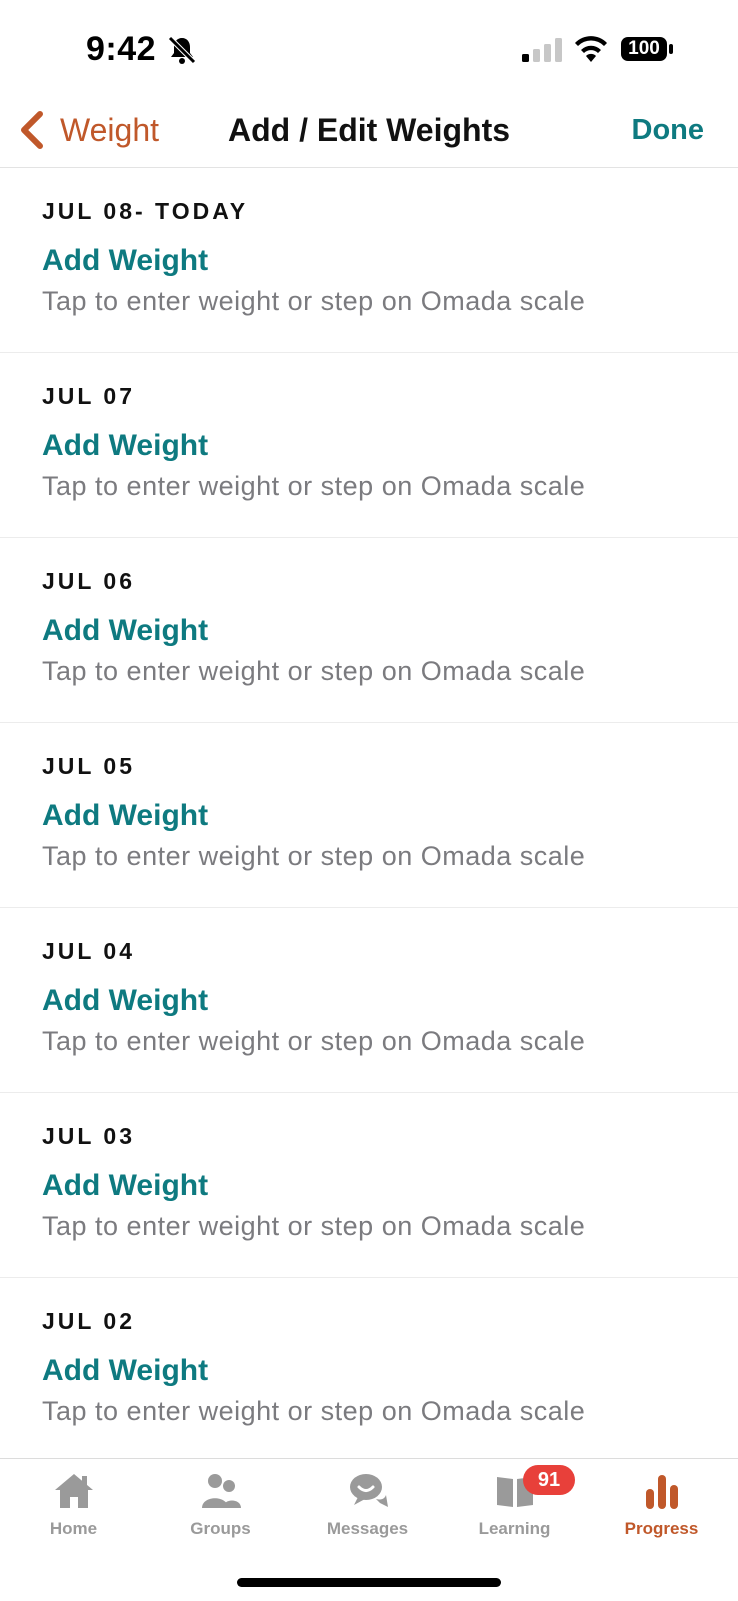 The width and height of the screenshot is (738, 1601). What do you see at coordinates (549, 1480) in the screenshot?
I see `notification-badge: 91` at bounding box center [549, 1480].